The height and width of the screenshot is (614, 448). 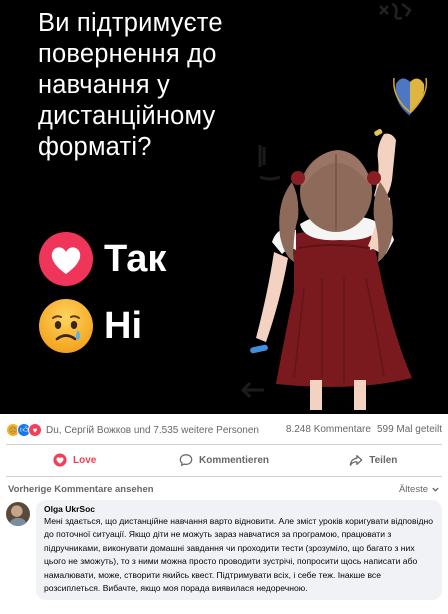 What do you see at coordinates (84, 460) in the screenshot?
I see `love-label: Love` at bounding box center [84, 460].